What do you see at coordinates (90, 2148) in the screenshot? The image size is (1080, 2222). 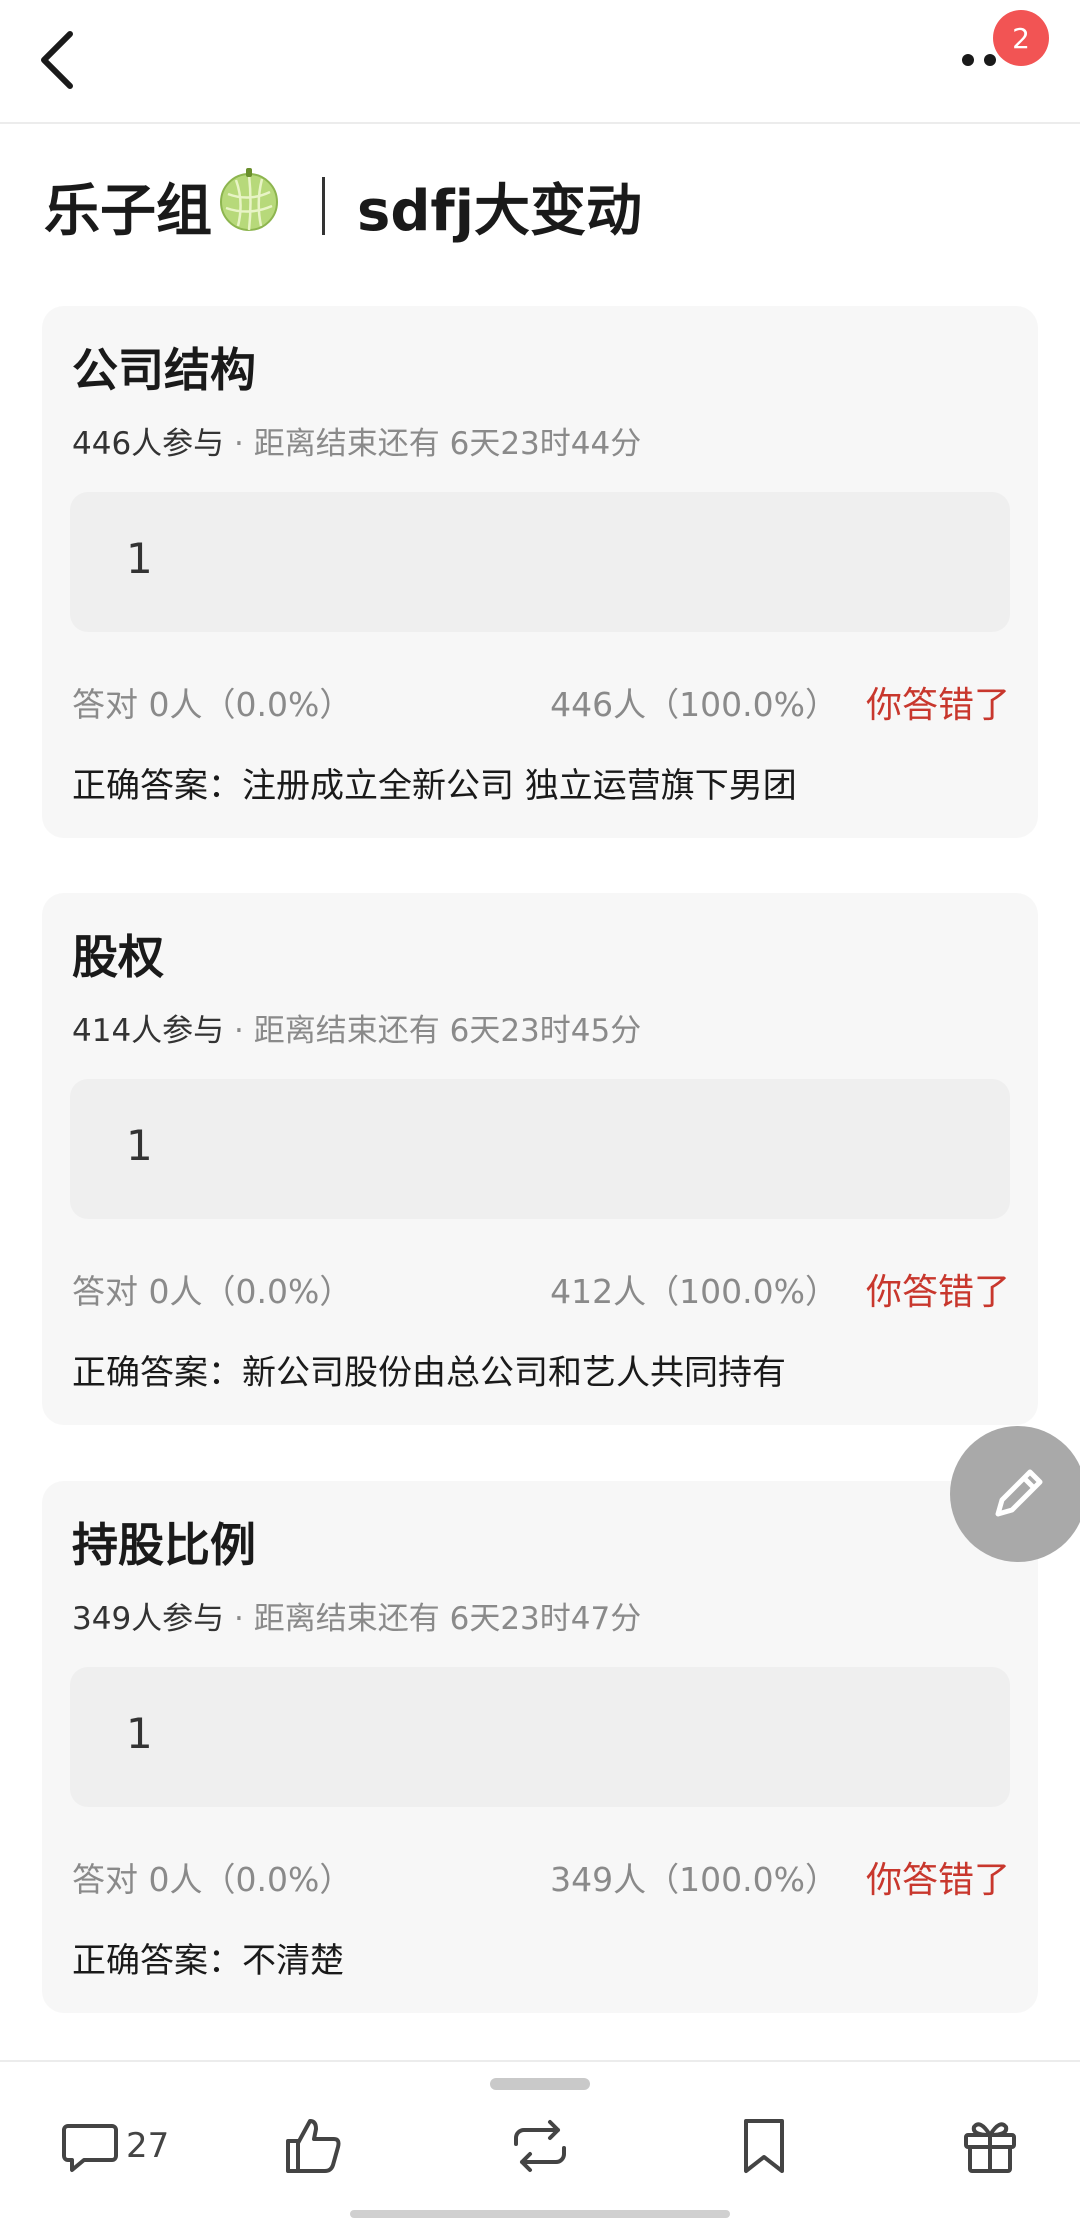 I see `comment-icon` at bounding box center [90, 2148].